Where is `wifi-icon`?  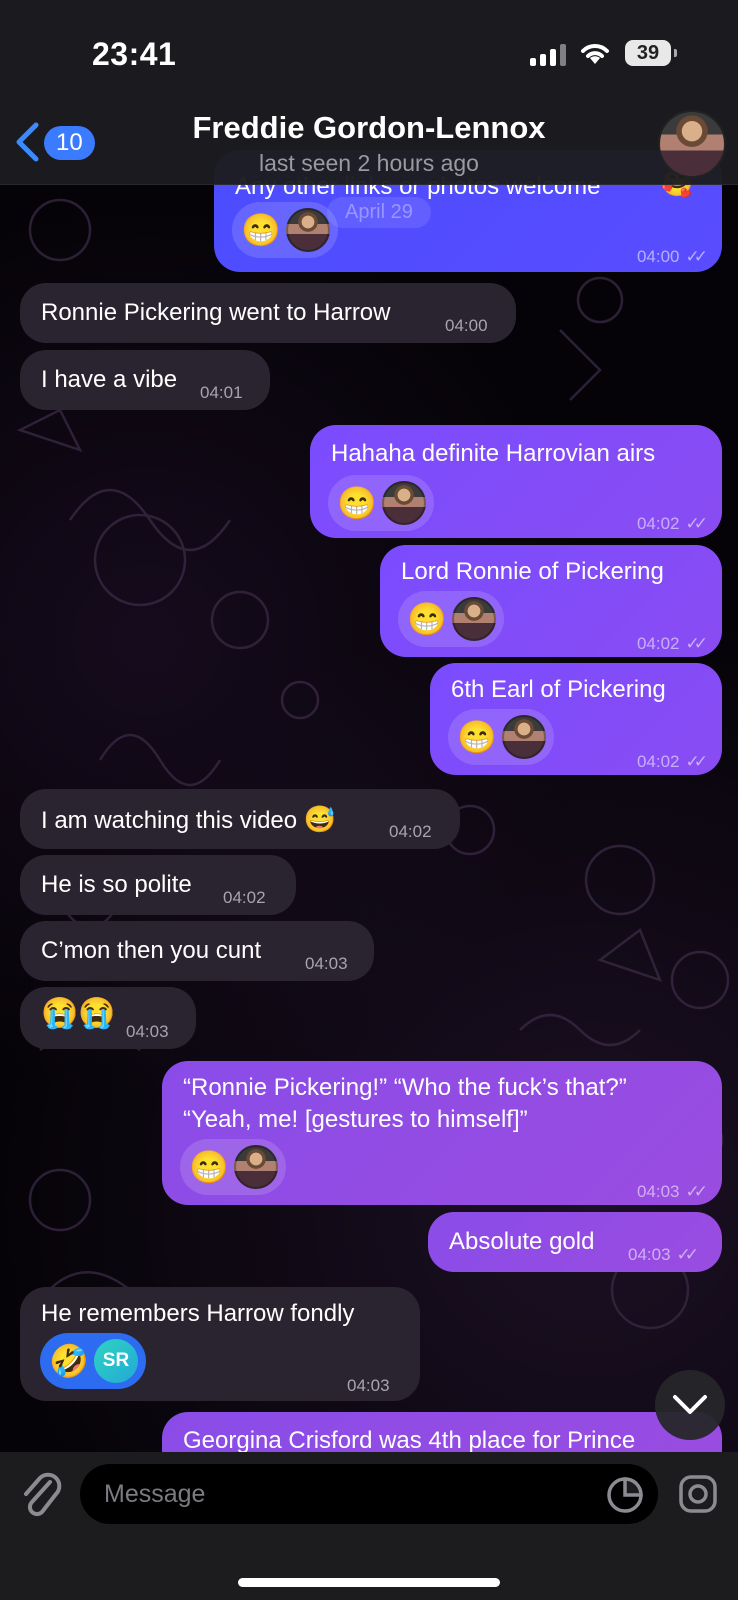 wifi-icon is located at coordinates (595, 54).